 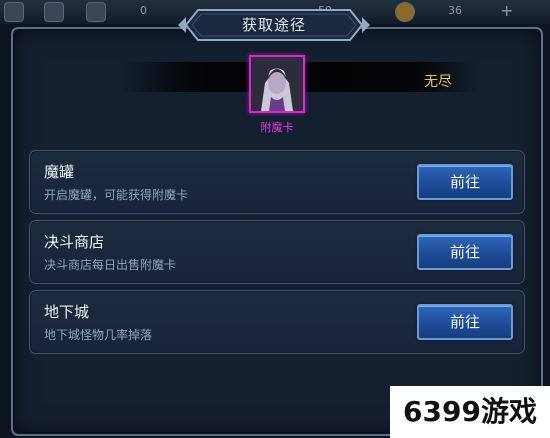 I want to click on dialog-title: 获取途径, so click(x=273, y=25).